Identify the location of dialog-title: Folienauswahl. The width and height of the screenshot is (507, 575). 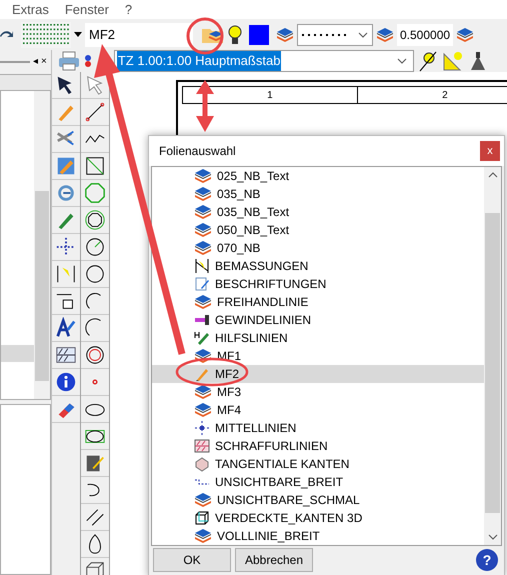
(197, 151).